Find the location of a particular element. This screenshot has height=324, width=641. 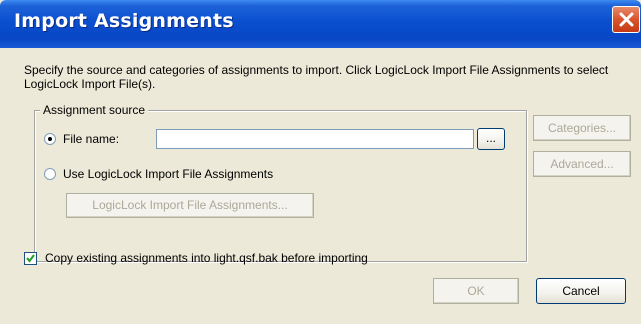

assignment-source-legend: Assignment source is located at coordinates (94, 110).